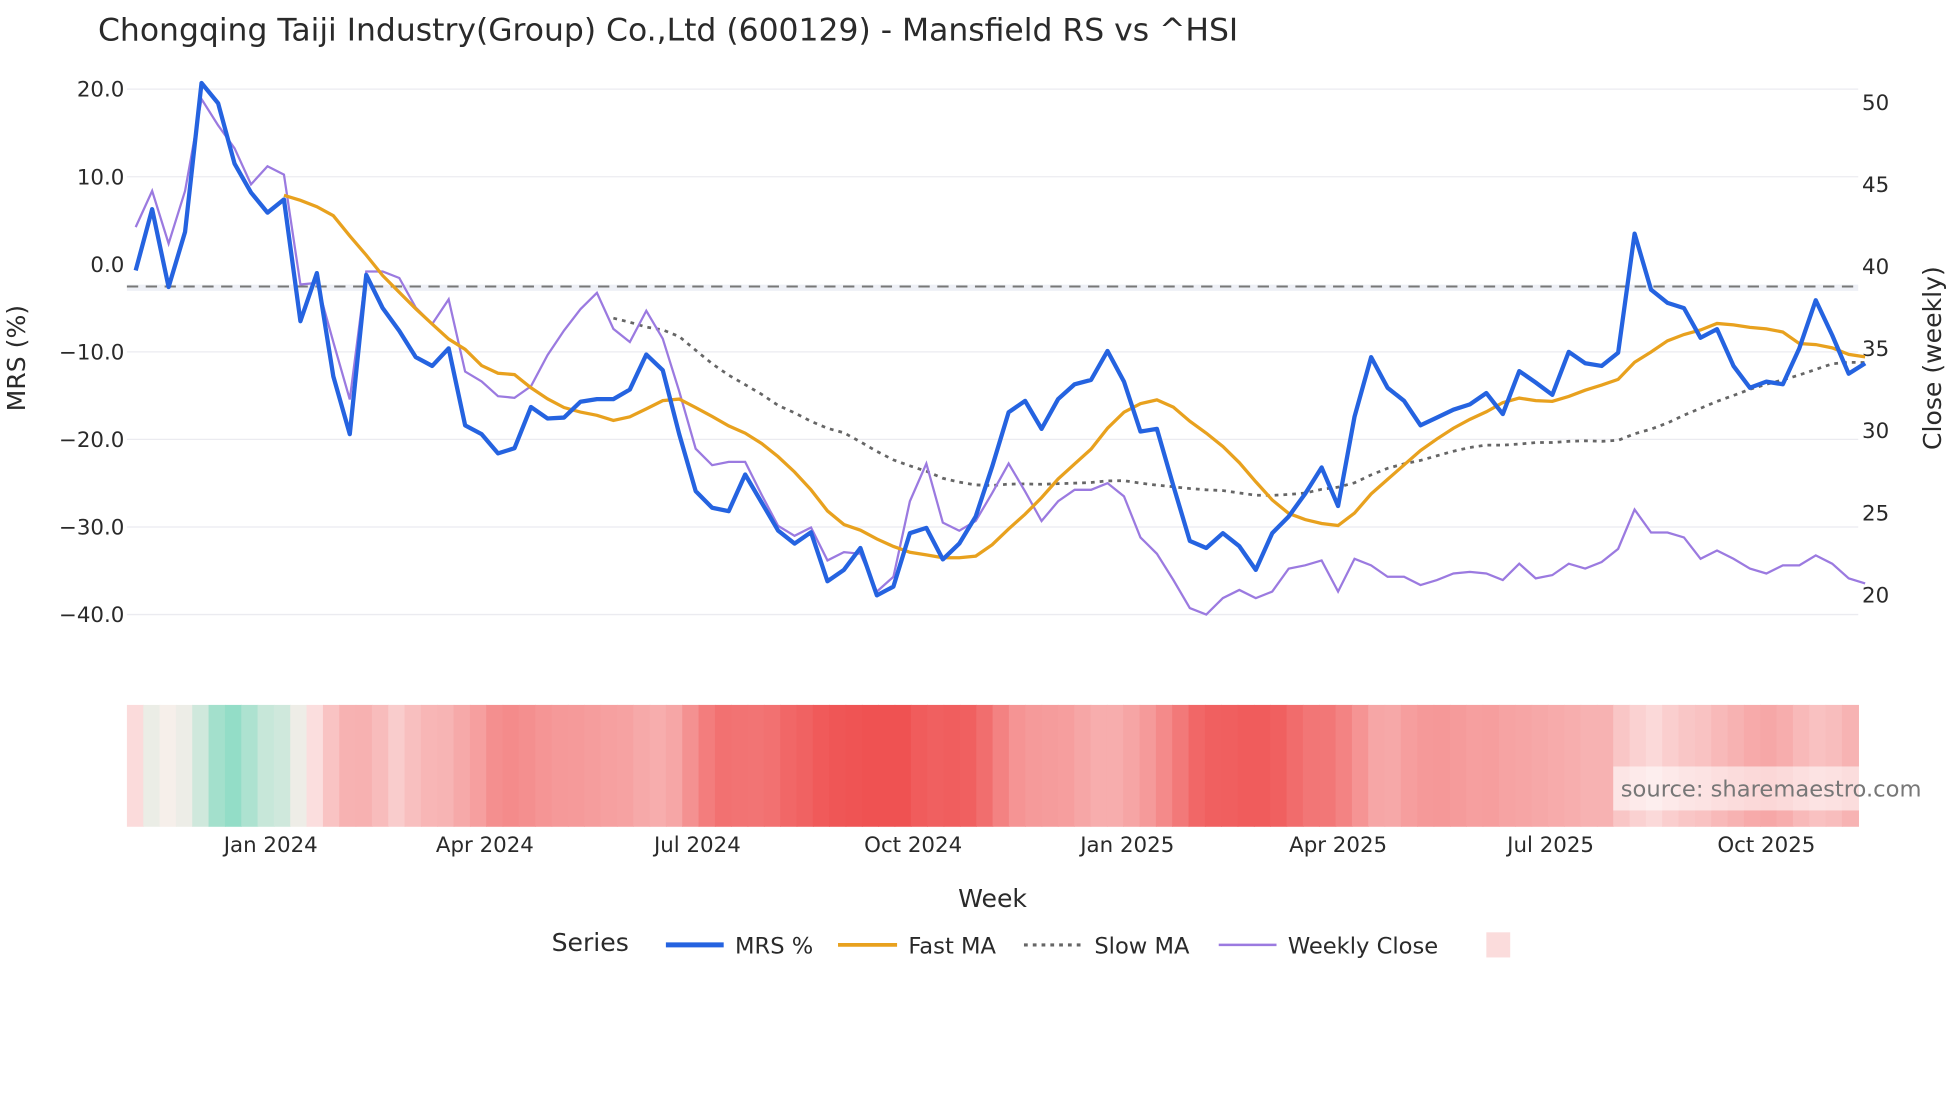 The image size is (1960, 1102). I want to click on y2-axis-ticks: 50 45 40 35 30 25 20, so click(1875, 350).